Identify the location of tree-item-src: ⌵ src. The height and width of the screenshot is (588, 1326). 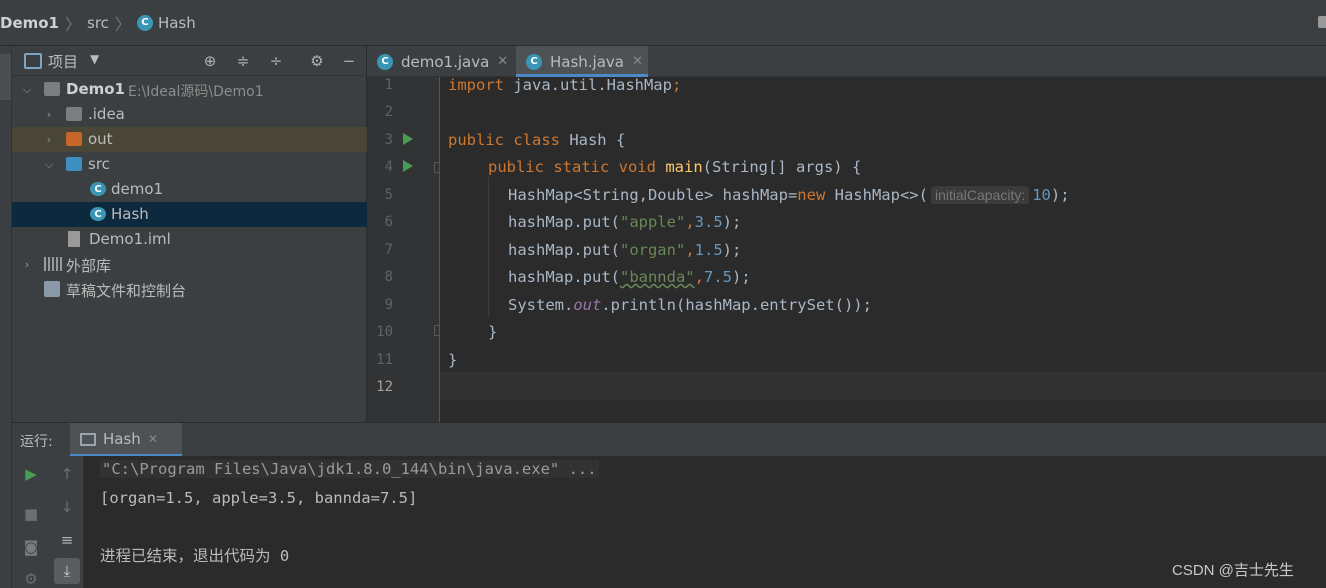
(189, 164).